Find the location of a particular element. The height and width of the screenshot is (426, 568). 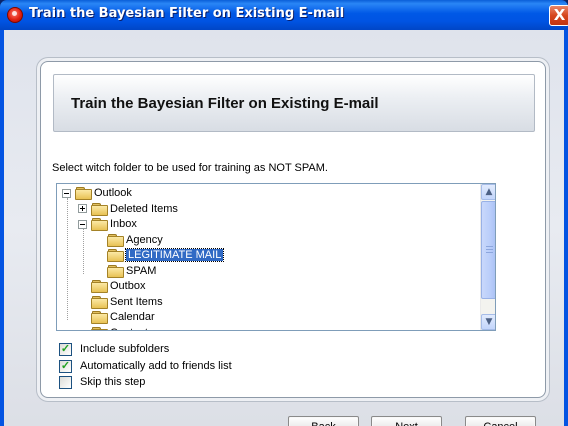

tree-item-label: Outbox is located at coordinates (128, 286).